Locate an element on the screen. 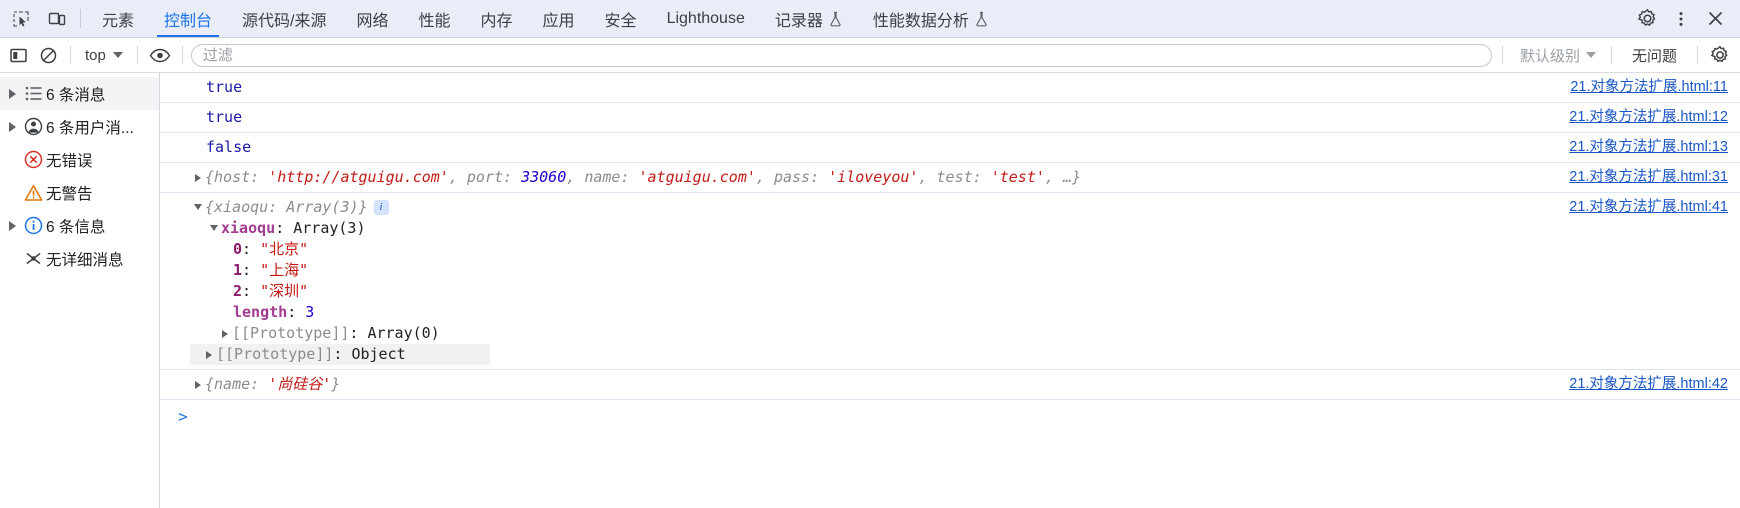 The height and width of the screenshot is (508, 1740). console-message-content: true is located at coordinates (865, 87).